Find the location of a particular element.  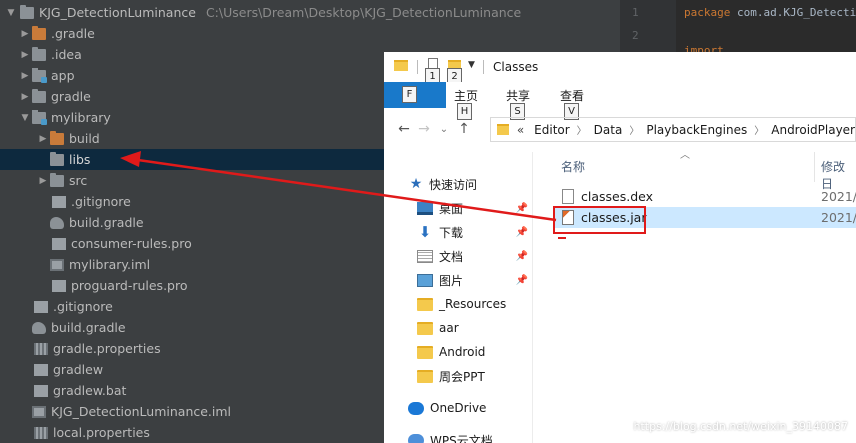

tab-view: 查看 is located at coordinates (572, 95).